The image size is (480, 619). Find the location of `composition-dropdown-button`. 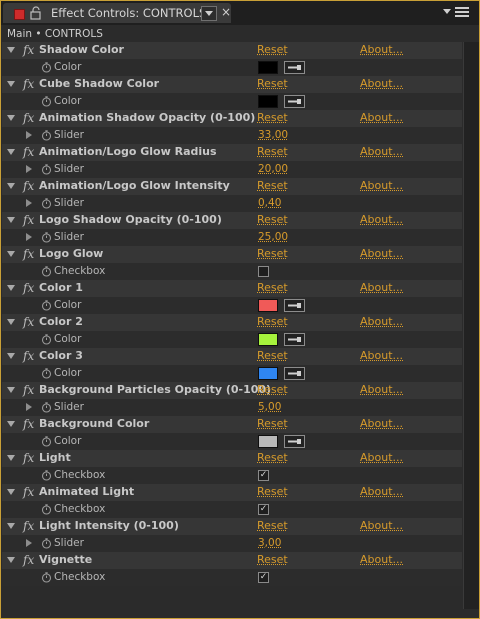

composition-dropdown-button is located at coordinates (209, 13).